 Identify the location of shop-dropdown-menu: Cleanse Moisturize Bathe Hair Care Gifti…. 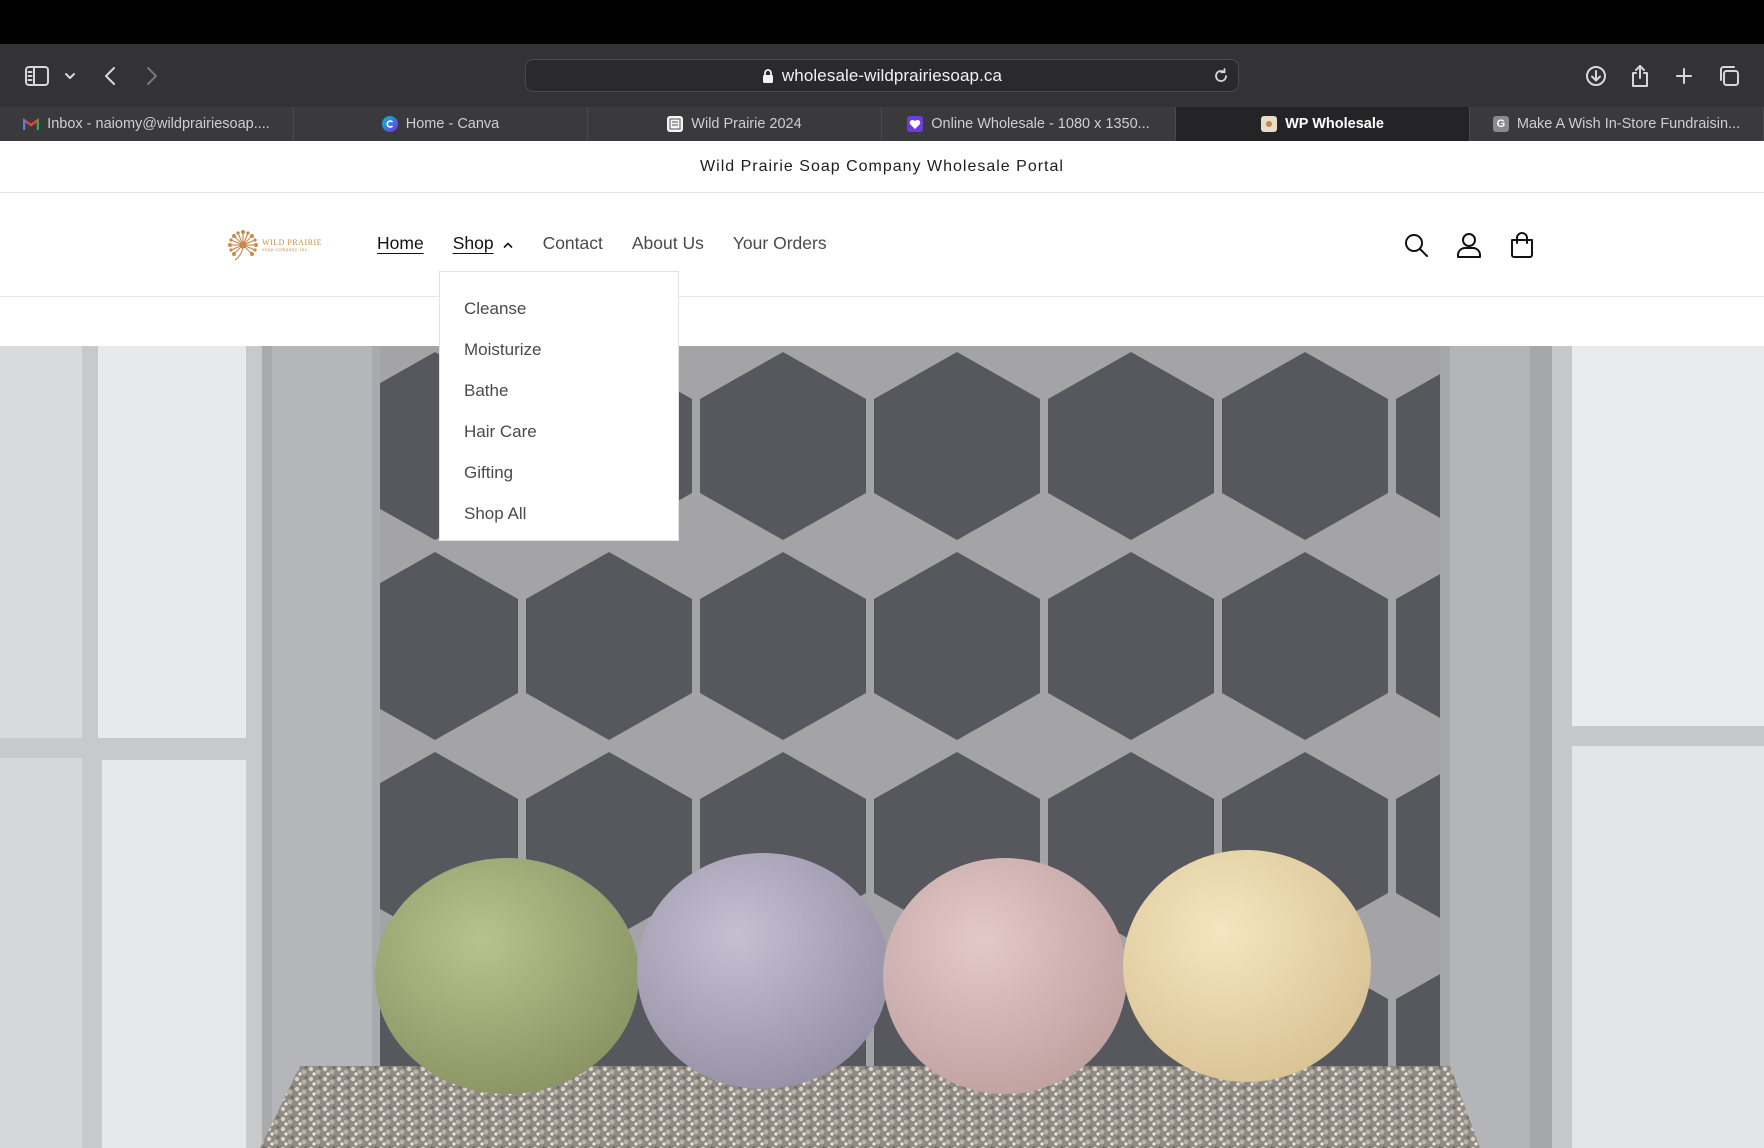
(559, 406).